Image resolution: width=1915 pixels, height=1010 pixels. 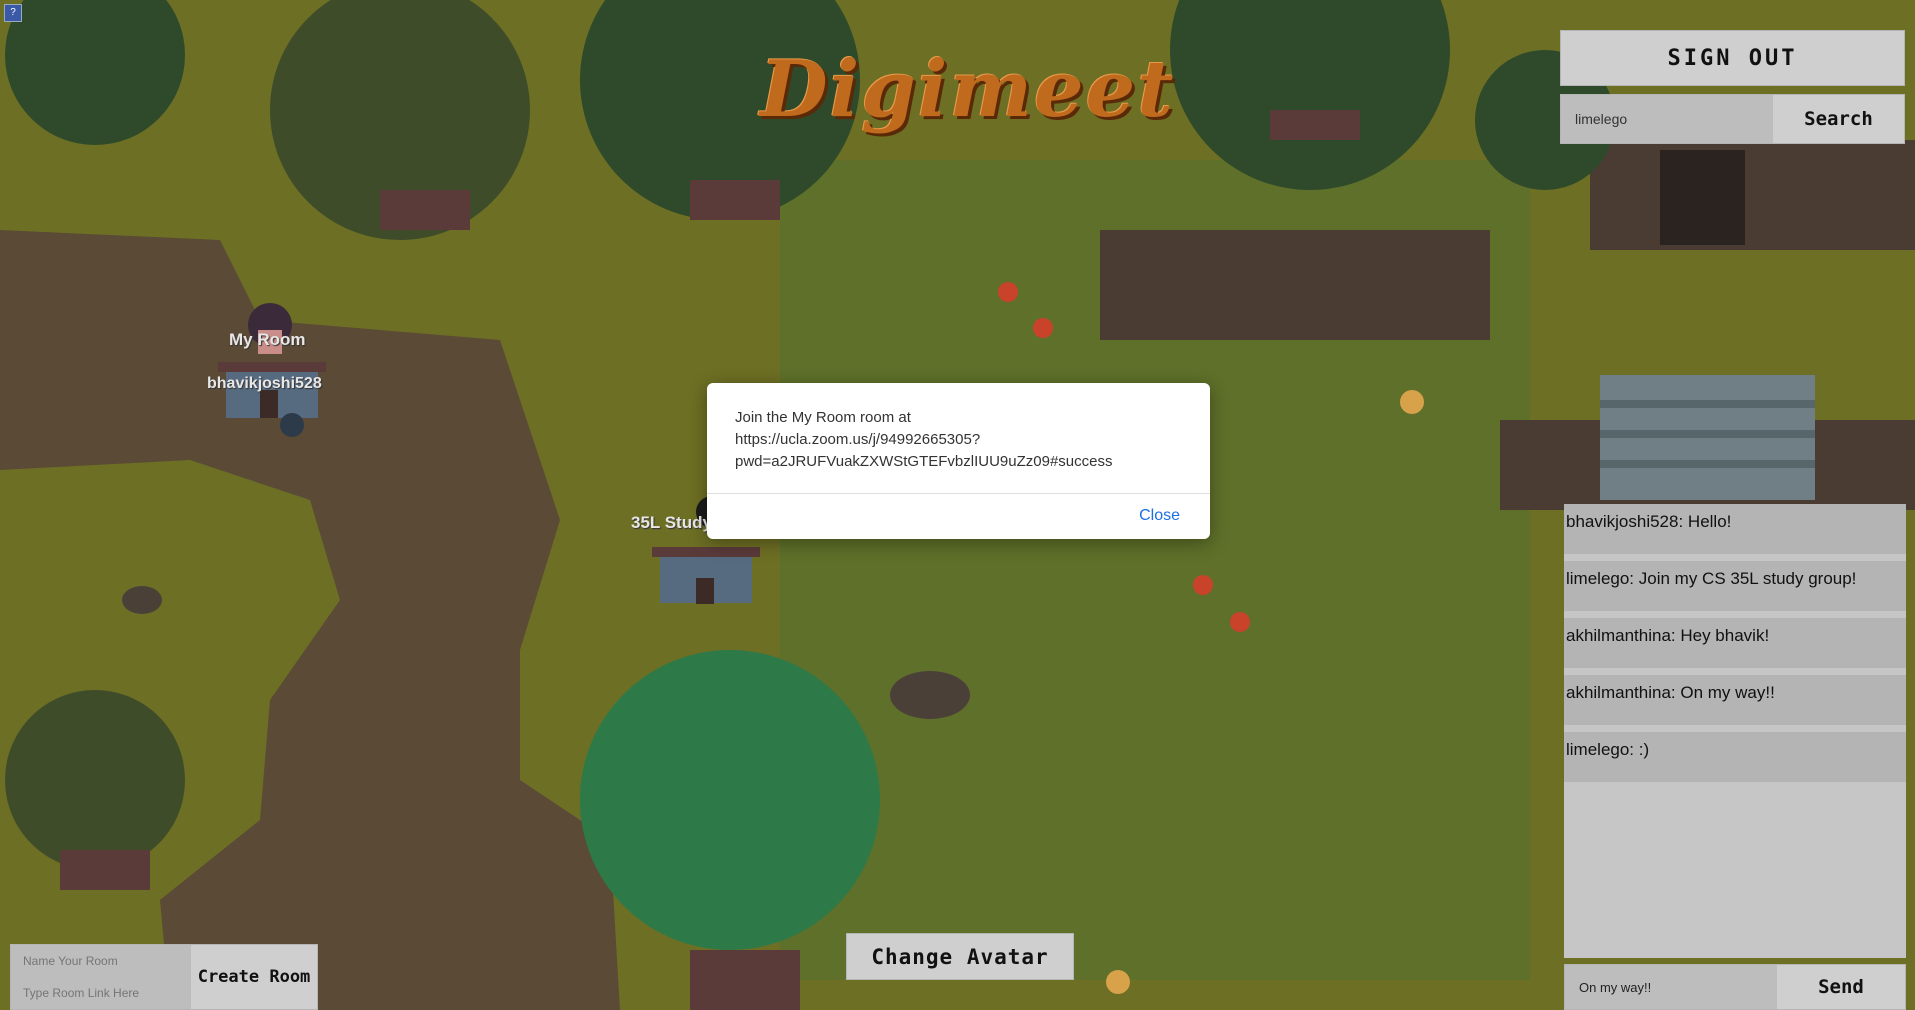 What do you see at coordinates (1735, 757) in the screenshot?
I see `chat-message: limelego: :)` at bounding box center [1735, 757].